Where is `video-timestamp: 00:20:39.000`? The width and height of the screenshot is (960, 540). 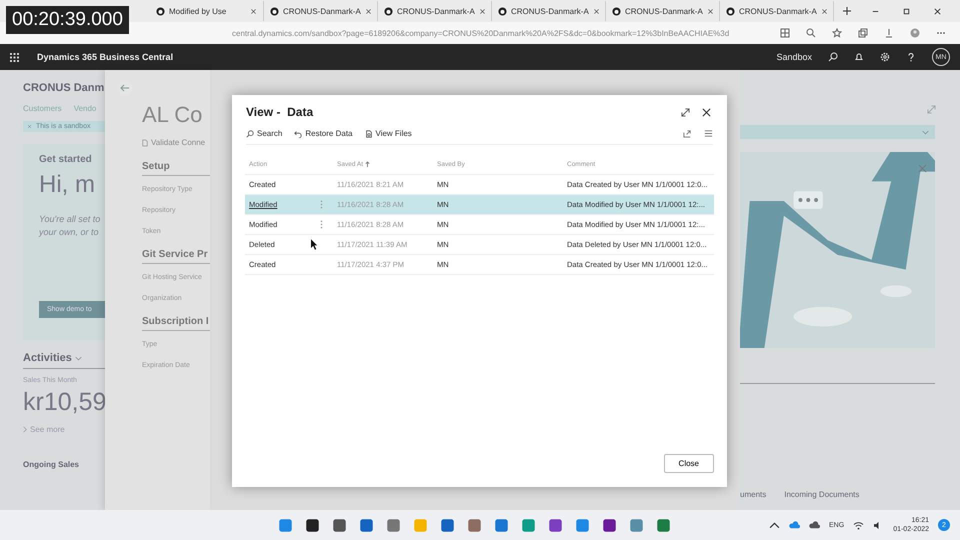
video-timestamp: 00:20:39.000 is located at coordinates (67, 20).